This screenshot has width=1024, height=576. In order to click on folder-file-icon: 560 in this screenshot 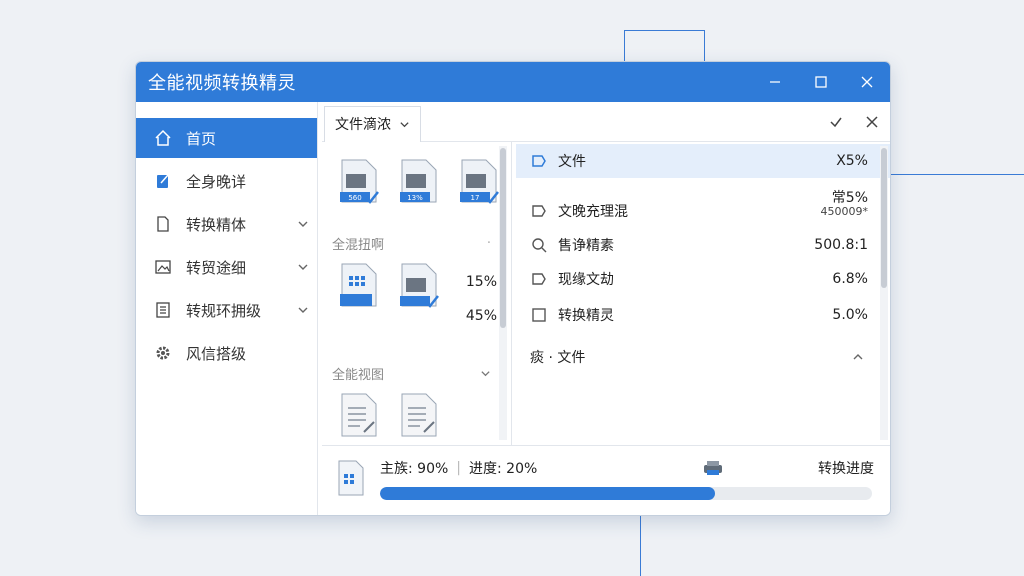, I will do `click(359, 181)`.